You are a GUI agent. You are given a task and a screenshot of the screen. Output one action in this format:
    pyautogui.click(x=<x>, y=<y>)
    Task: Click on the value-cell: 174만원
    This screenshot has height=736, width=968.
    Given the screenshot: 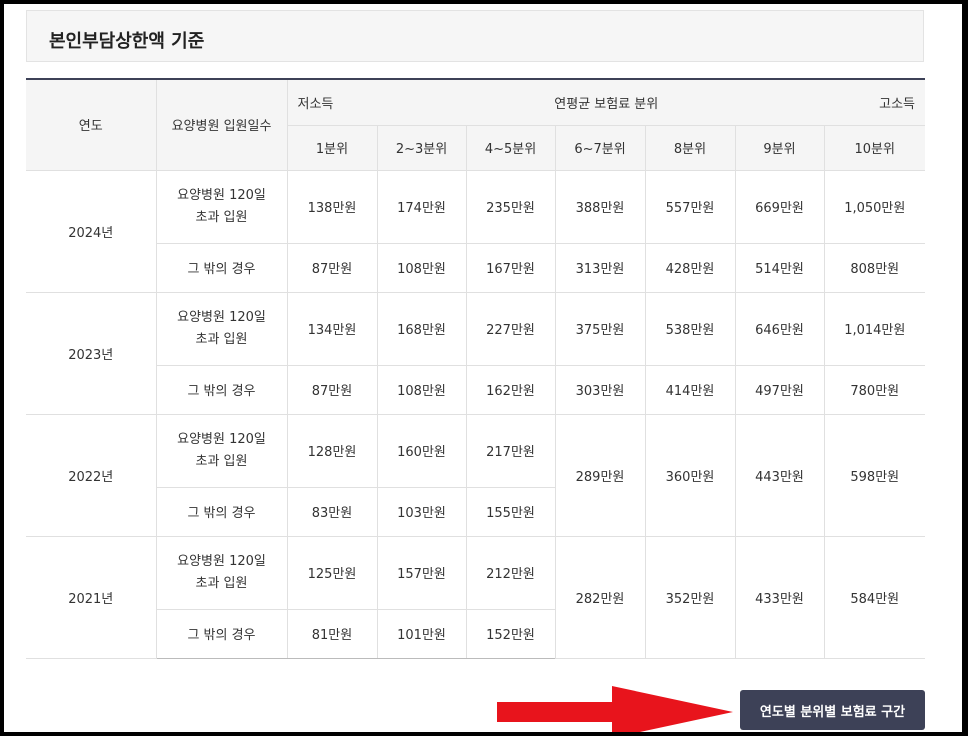 What is the action you would take?
    pyautogui.click(x=421, y=206)
    